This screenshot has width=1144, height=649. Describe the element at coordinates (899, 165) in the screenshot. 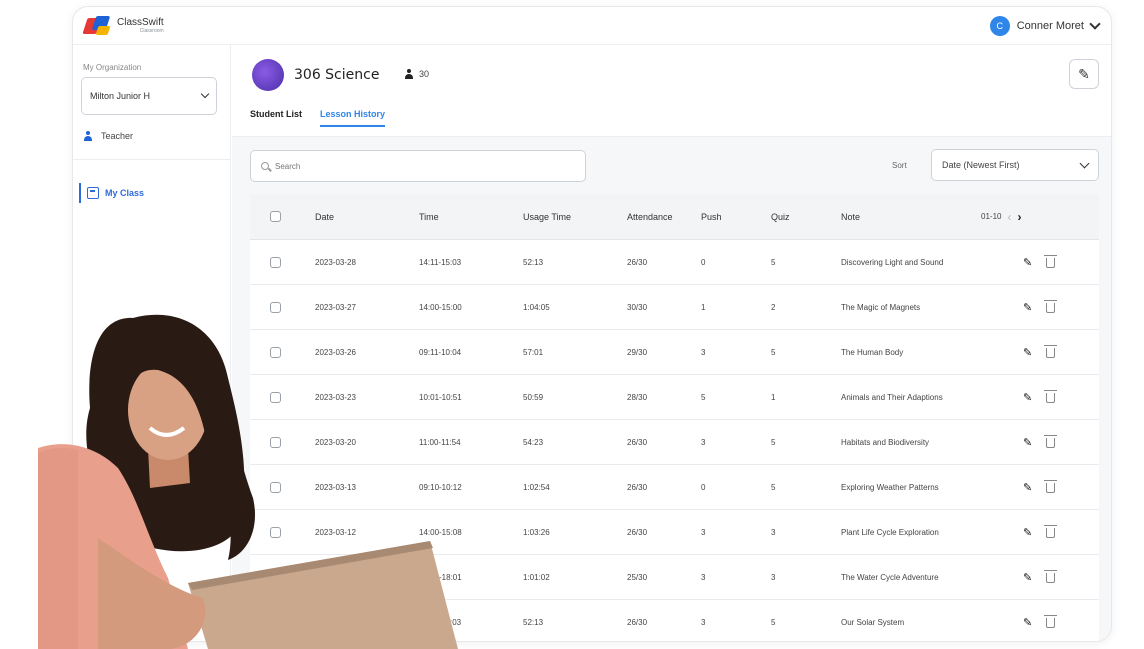

I see `sort-label: Sort` at that location.